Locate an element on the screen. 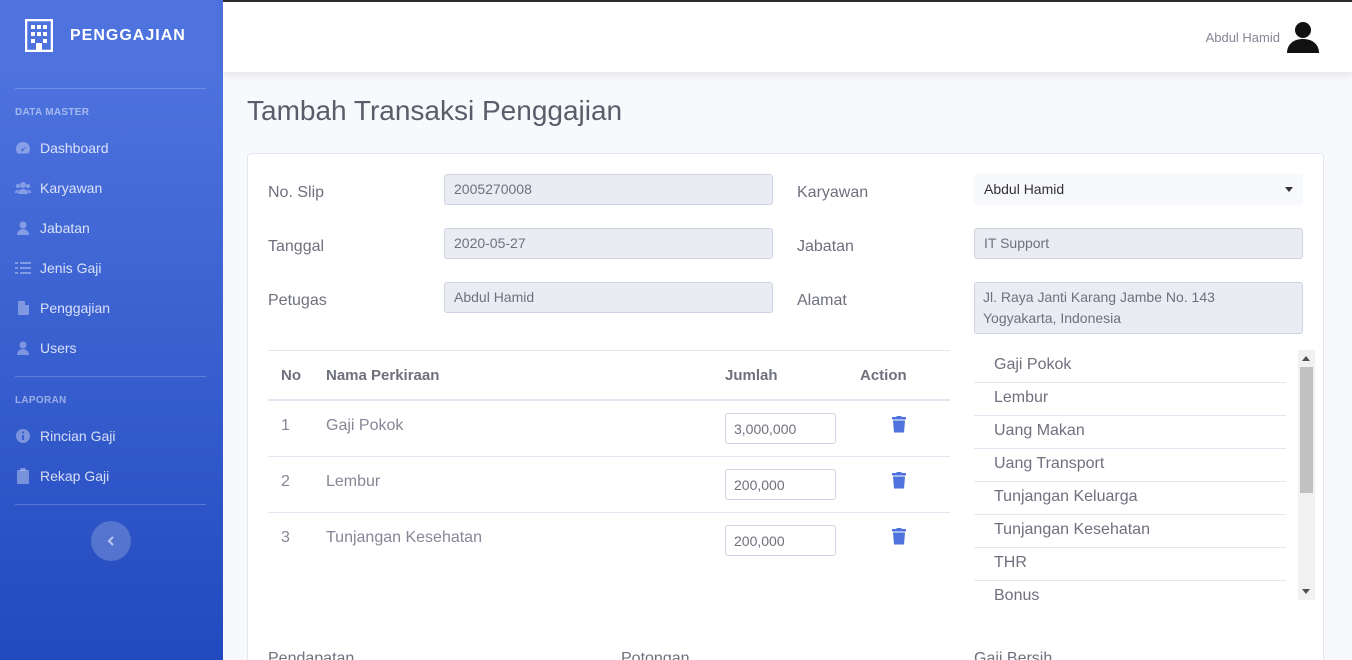 The image size is (1352, 660). gaji-bersih-label: Gaji Bersih is located at coordinates (1013, 655).